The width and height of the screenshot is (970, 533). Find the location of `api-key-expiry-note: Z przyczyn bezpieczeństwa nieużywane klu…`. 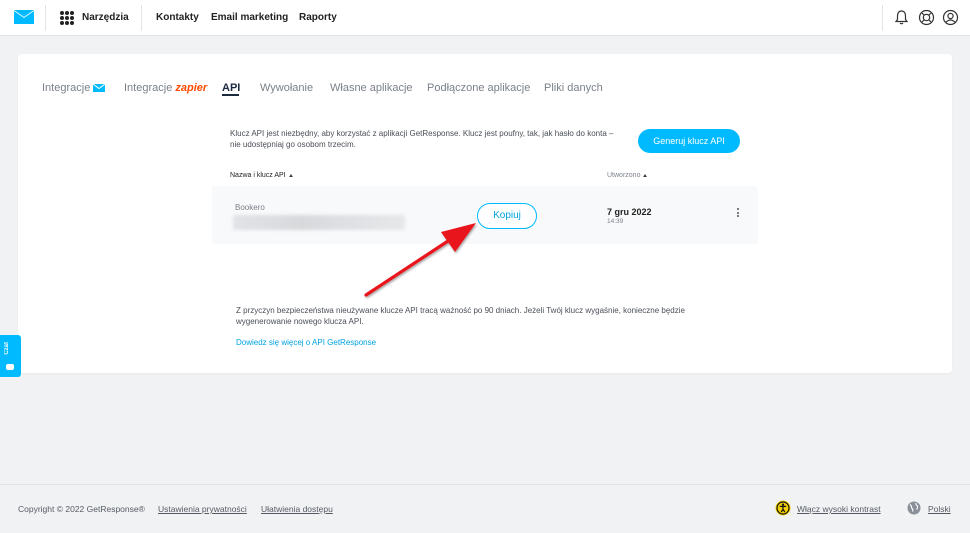

api-key-expiry-note: Z przyczyn bezpieczeństwa nieużywane klu… is located at coordinates (460, 316).